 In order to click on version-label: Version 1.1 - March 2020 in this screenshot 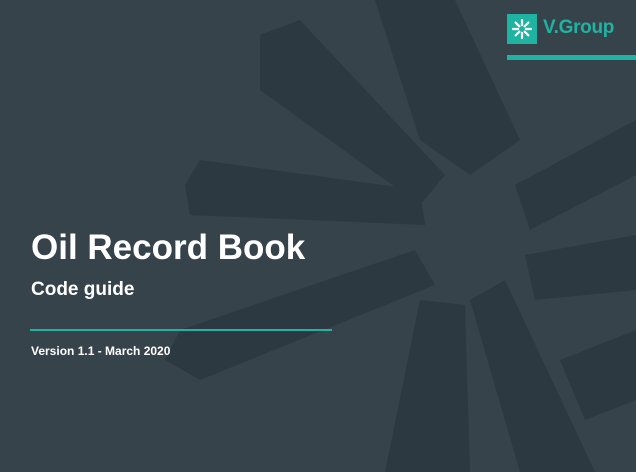, I will do `click(101, 351)`.